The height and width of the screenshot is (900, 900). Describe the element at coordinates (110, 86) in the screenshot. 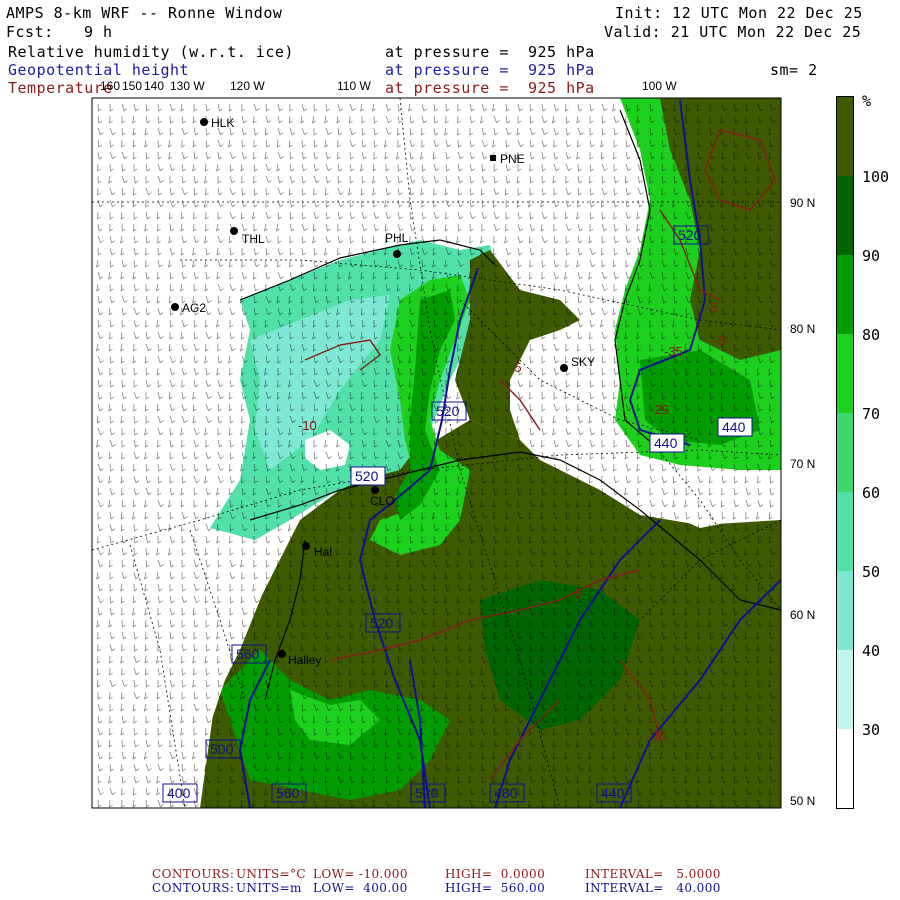

I see `lon-label-160: 160` at that location.